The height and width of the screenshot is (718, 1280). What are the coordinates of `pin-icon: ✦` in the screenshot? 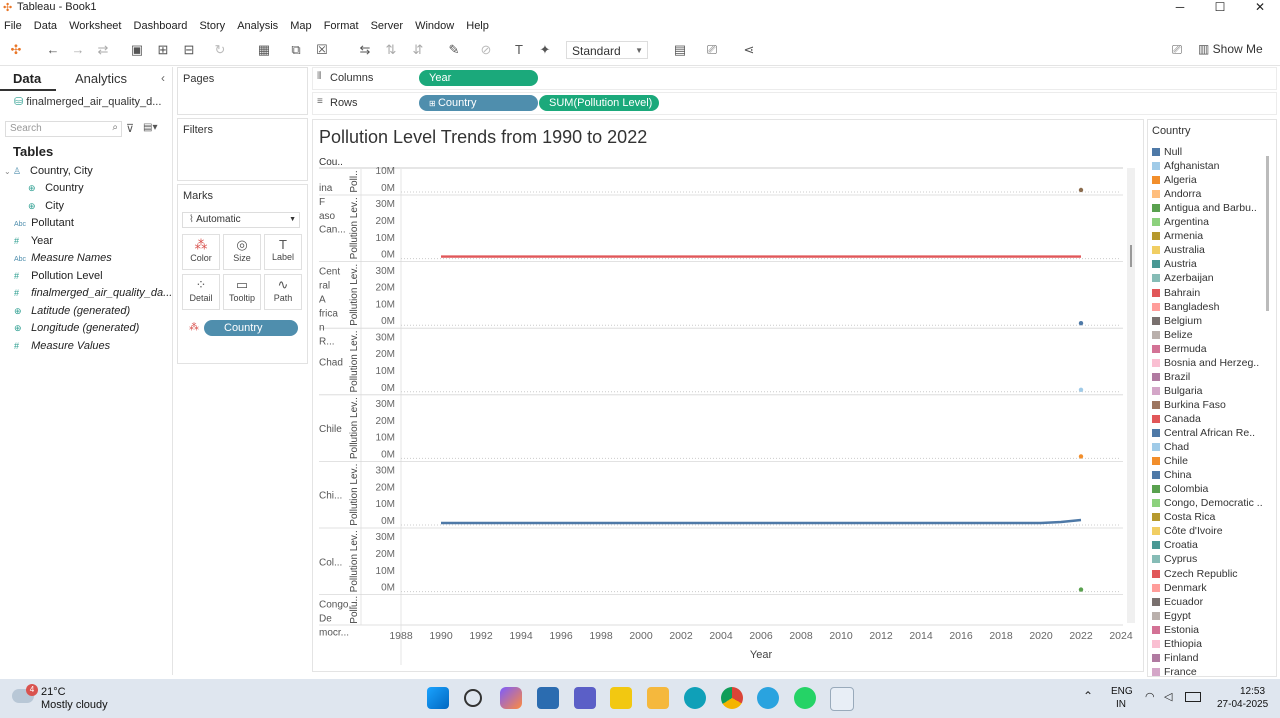 It's located at (545, 50).